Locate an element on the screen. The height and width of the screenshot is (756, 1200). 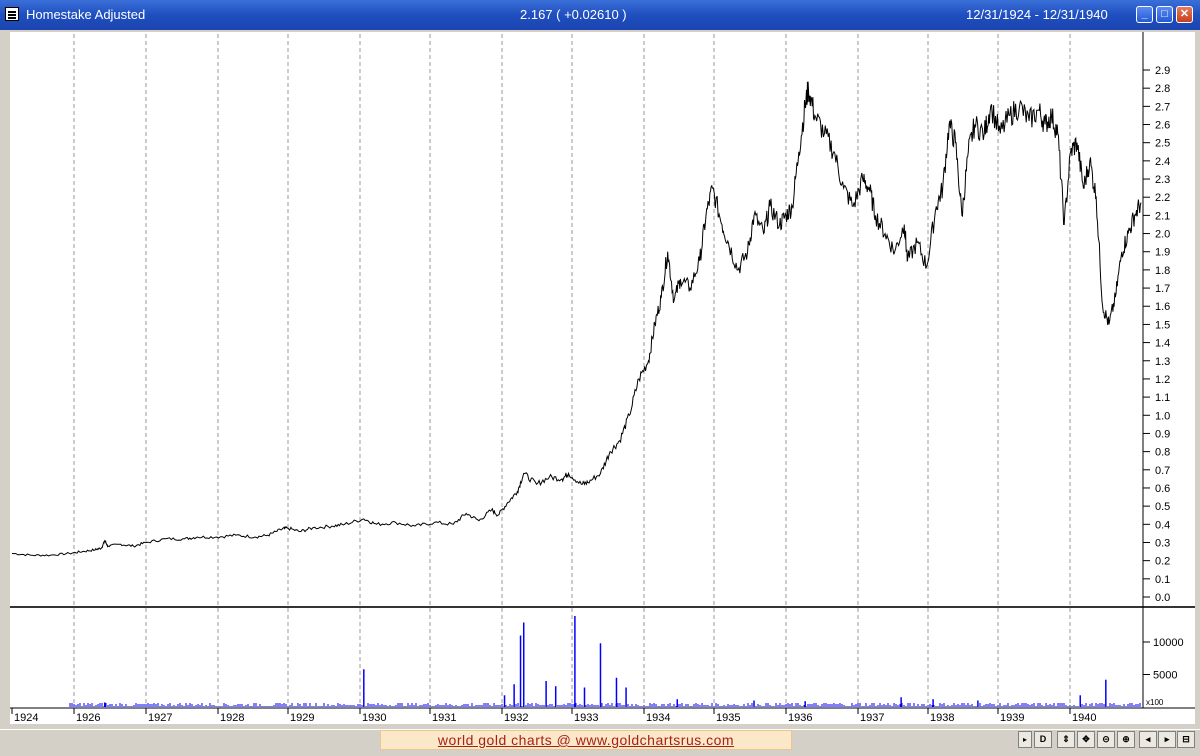
zoom-out-button: ⊝ is located at coordinates (1106, 739).